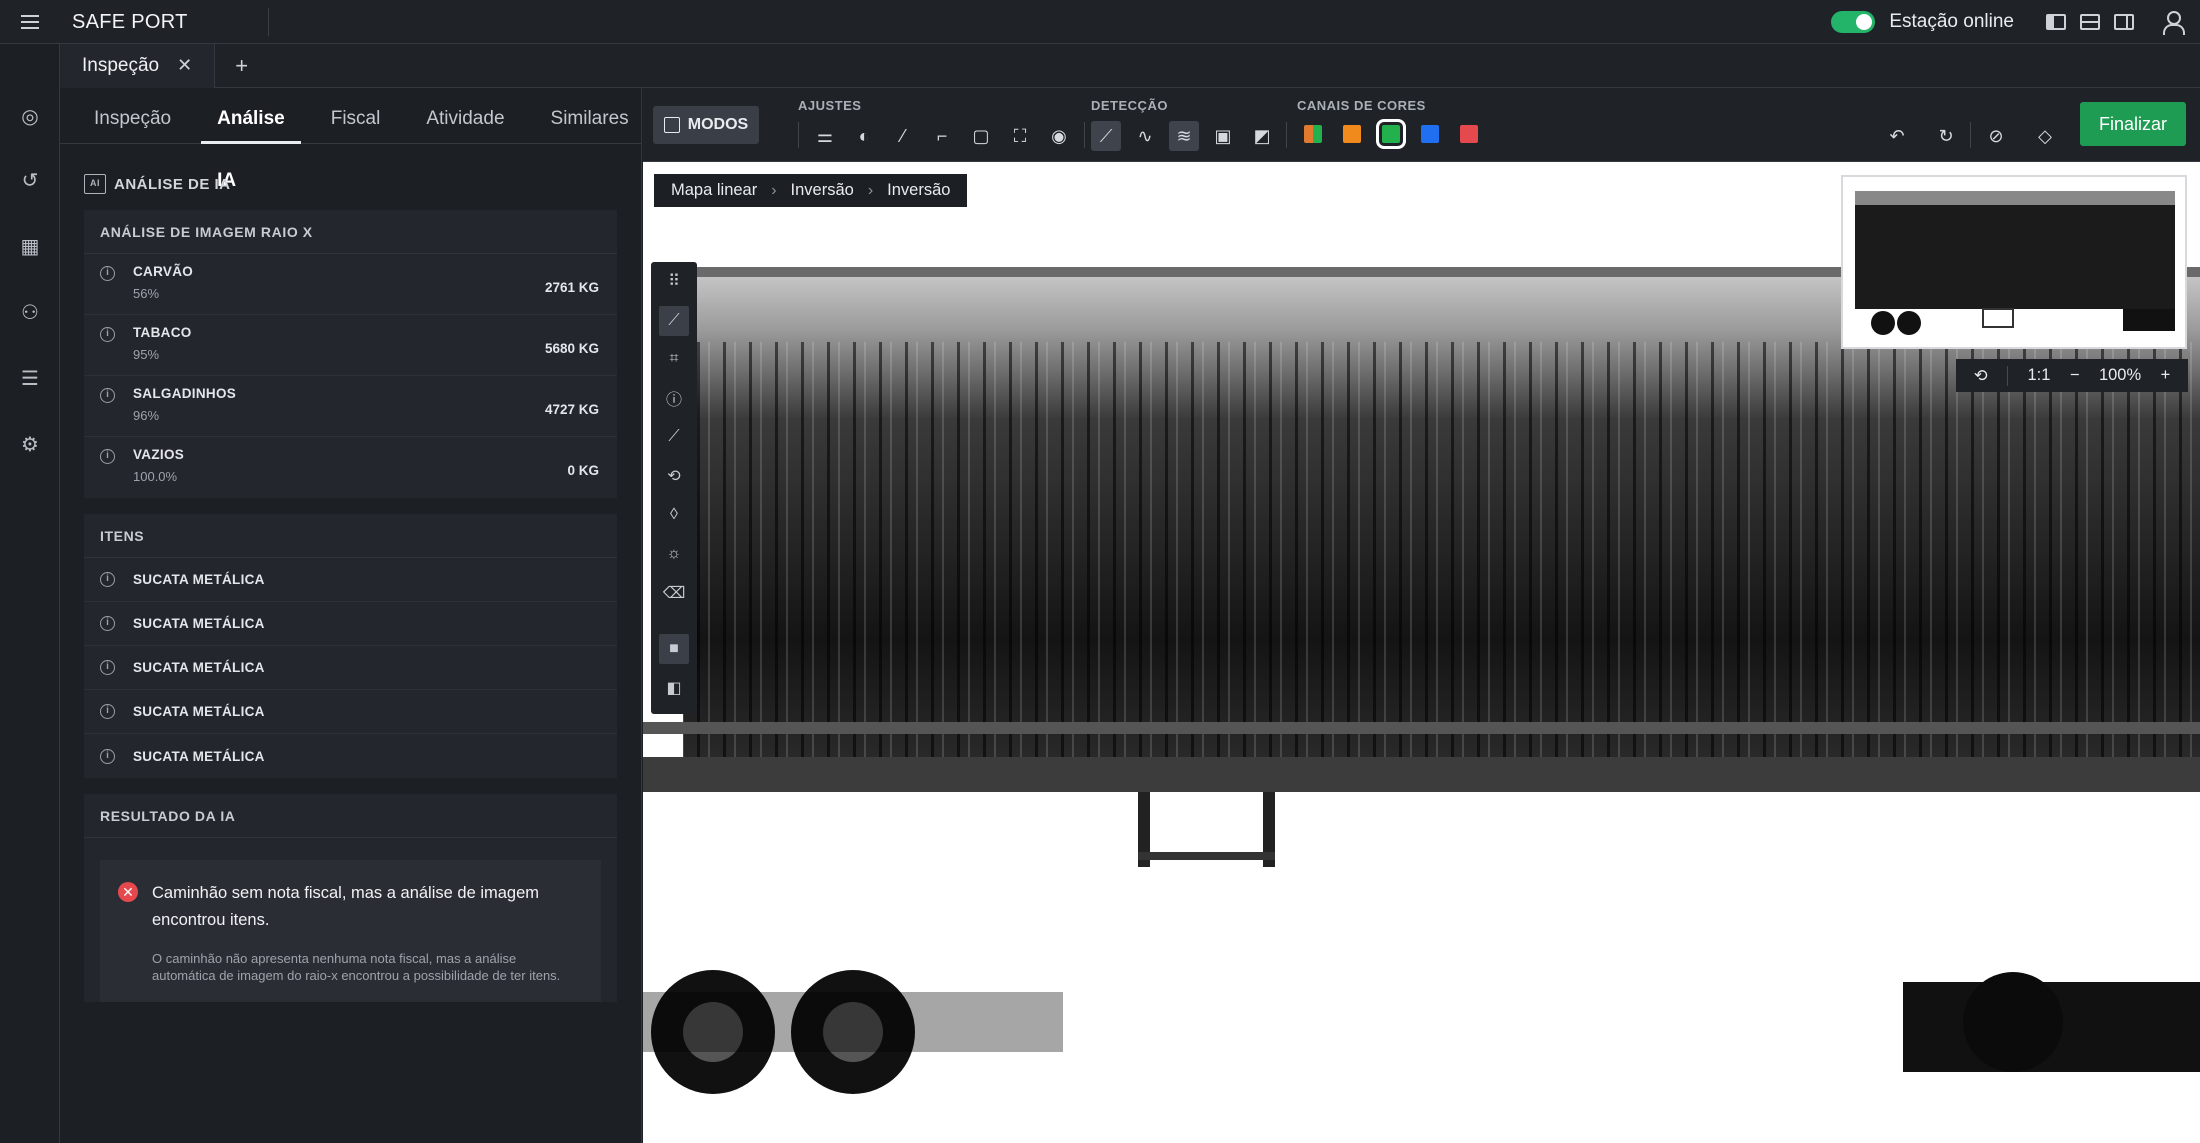  What do you see at coordinates (30, 445) in the screenshot?
I see `settings-icon: ⚙` at bounding box center [30, 445].